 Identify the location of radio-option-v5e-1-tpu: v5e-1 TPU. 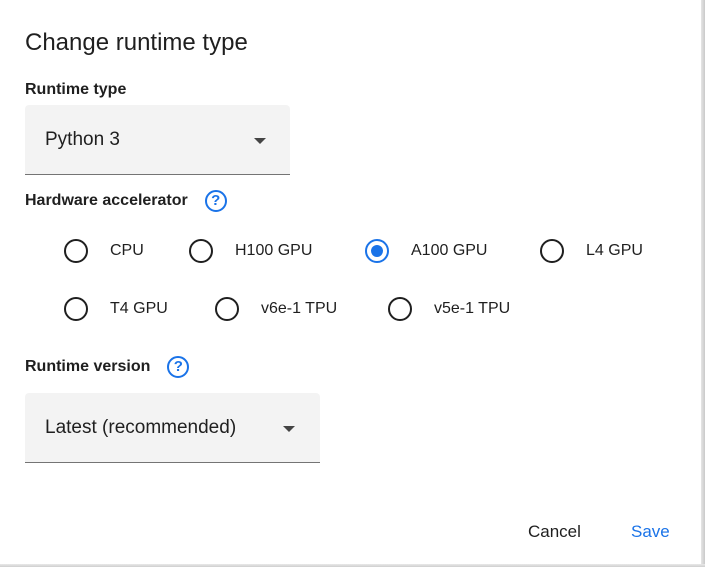
(449, 309).